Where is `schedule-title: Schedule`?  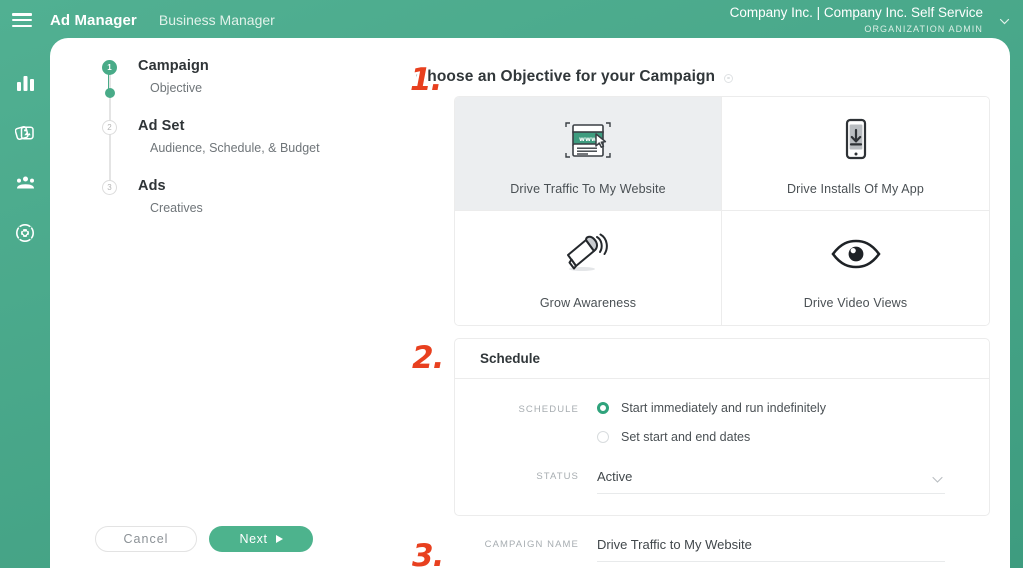 schedule-title: Schedule is located at coordinates (510, 358).